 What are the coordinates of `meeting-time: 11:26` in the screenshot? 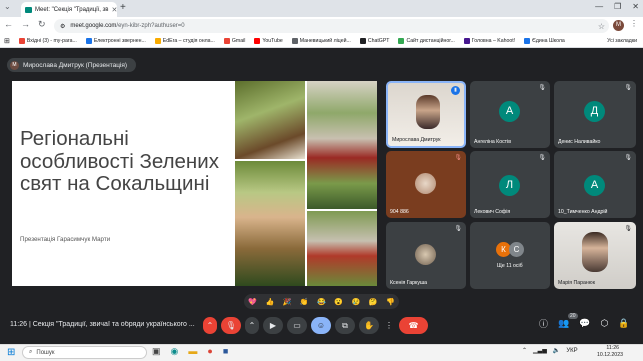 It's located at (18, 324).